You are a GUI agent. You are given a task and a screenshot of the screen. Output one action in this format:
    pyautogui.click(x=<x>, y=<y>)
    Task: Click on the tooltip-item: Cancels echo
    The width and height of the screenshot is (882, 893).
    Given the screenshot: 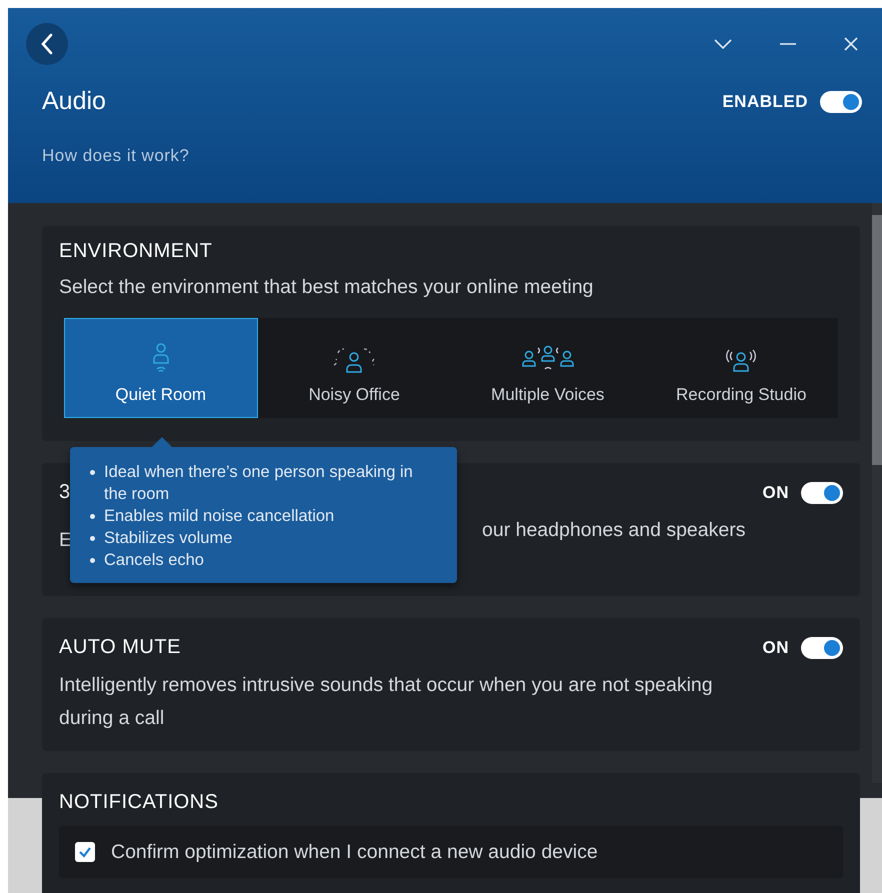 What is the action you would take?
    pyautogui.click(x=154, y=560)
    